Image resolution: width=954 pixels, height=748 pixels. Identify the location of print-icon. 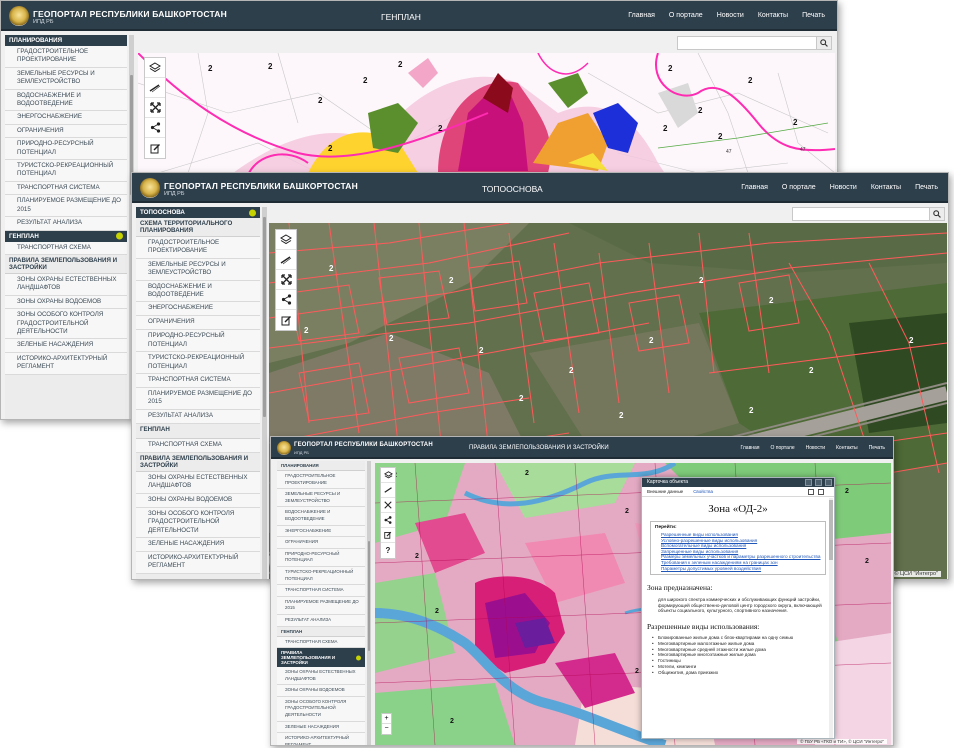
(821, 491).